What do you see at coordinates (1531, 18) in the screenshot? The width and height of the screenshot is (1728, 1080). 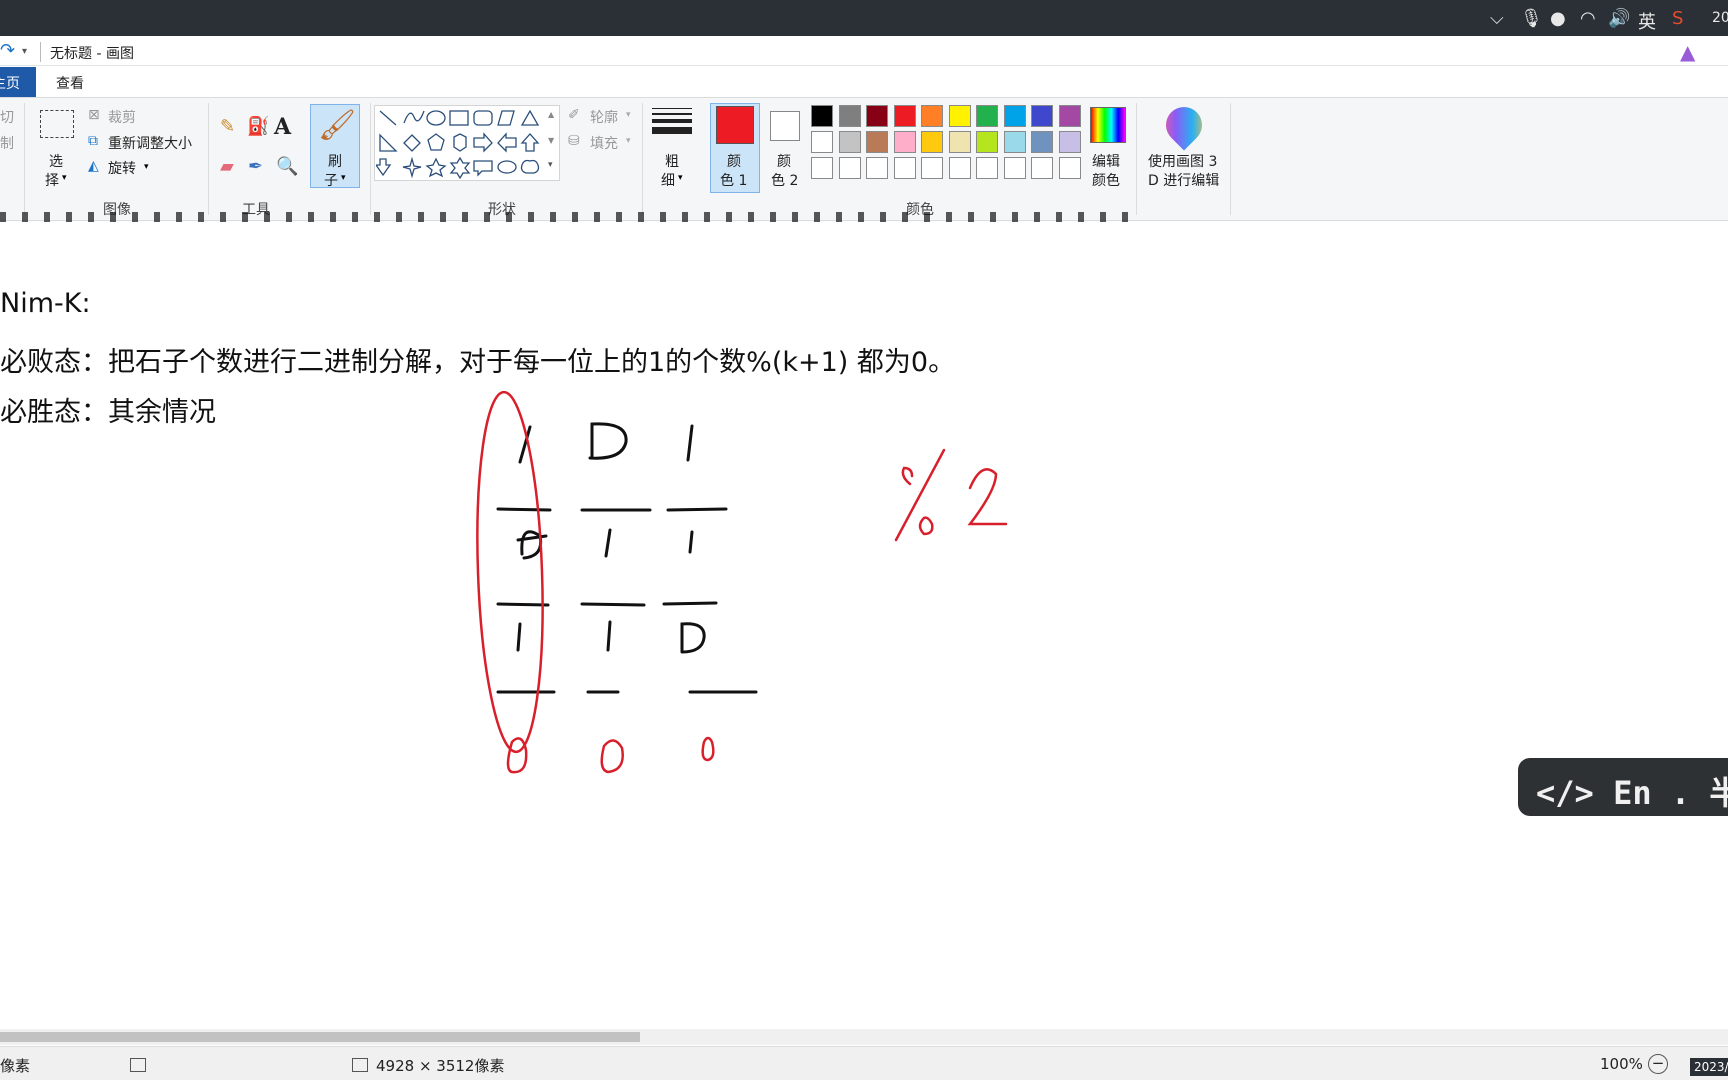 I see `microphone-icon: 🎙` at bounding box center [1531, 18].